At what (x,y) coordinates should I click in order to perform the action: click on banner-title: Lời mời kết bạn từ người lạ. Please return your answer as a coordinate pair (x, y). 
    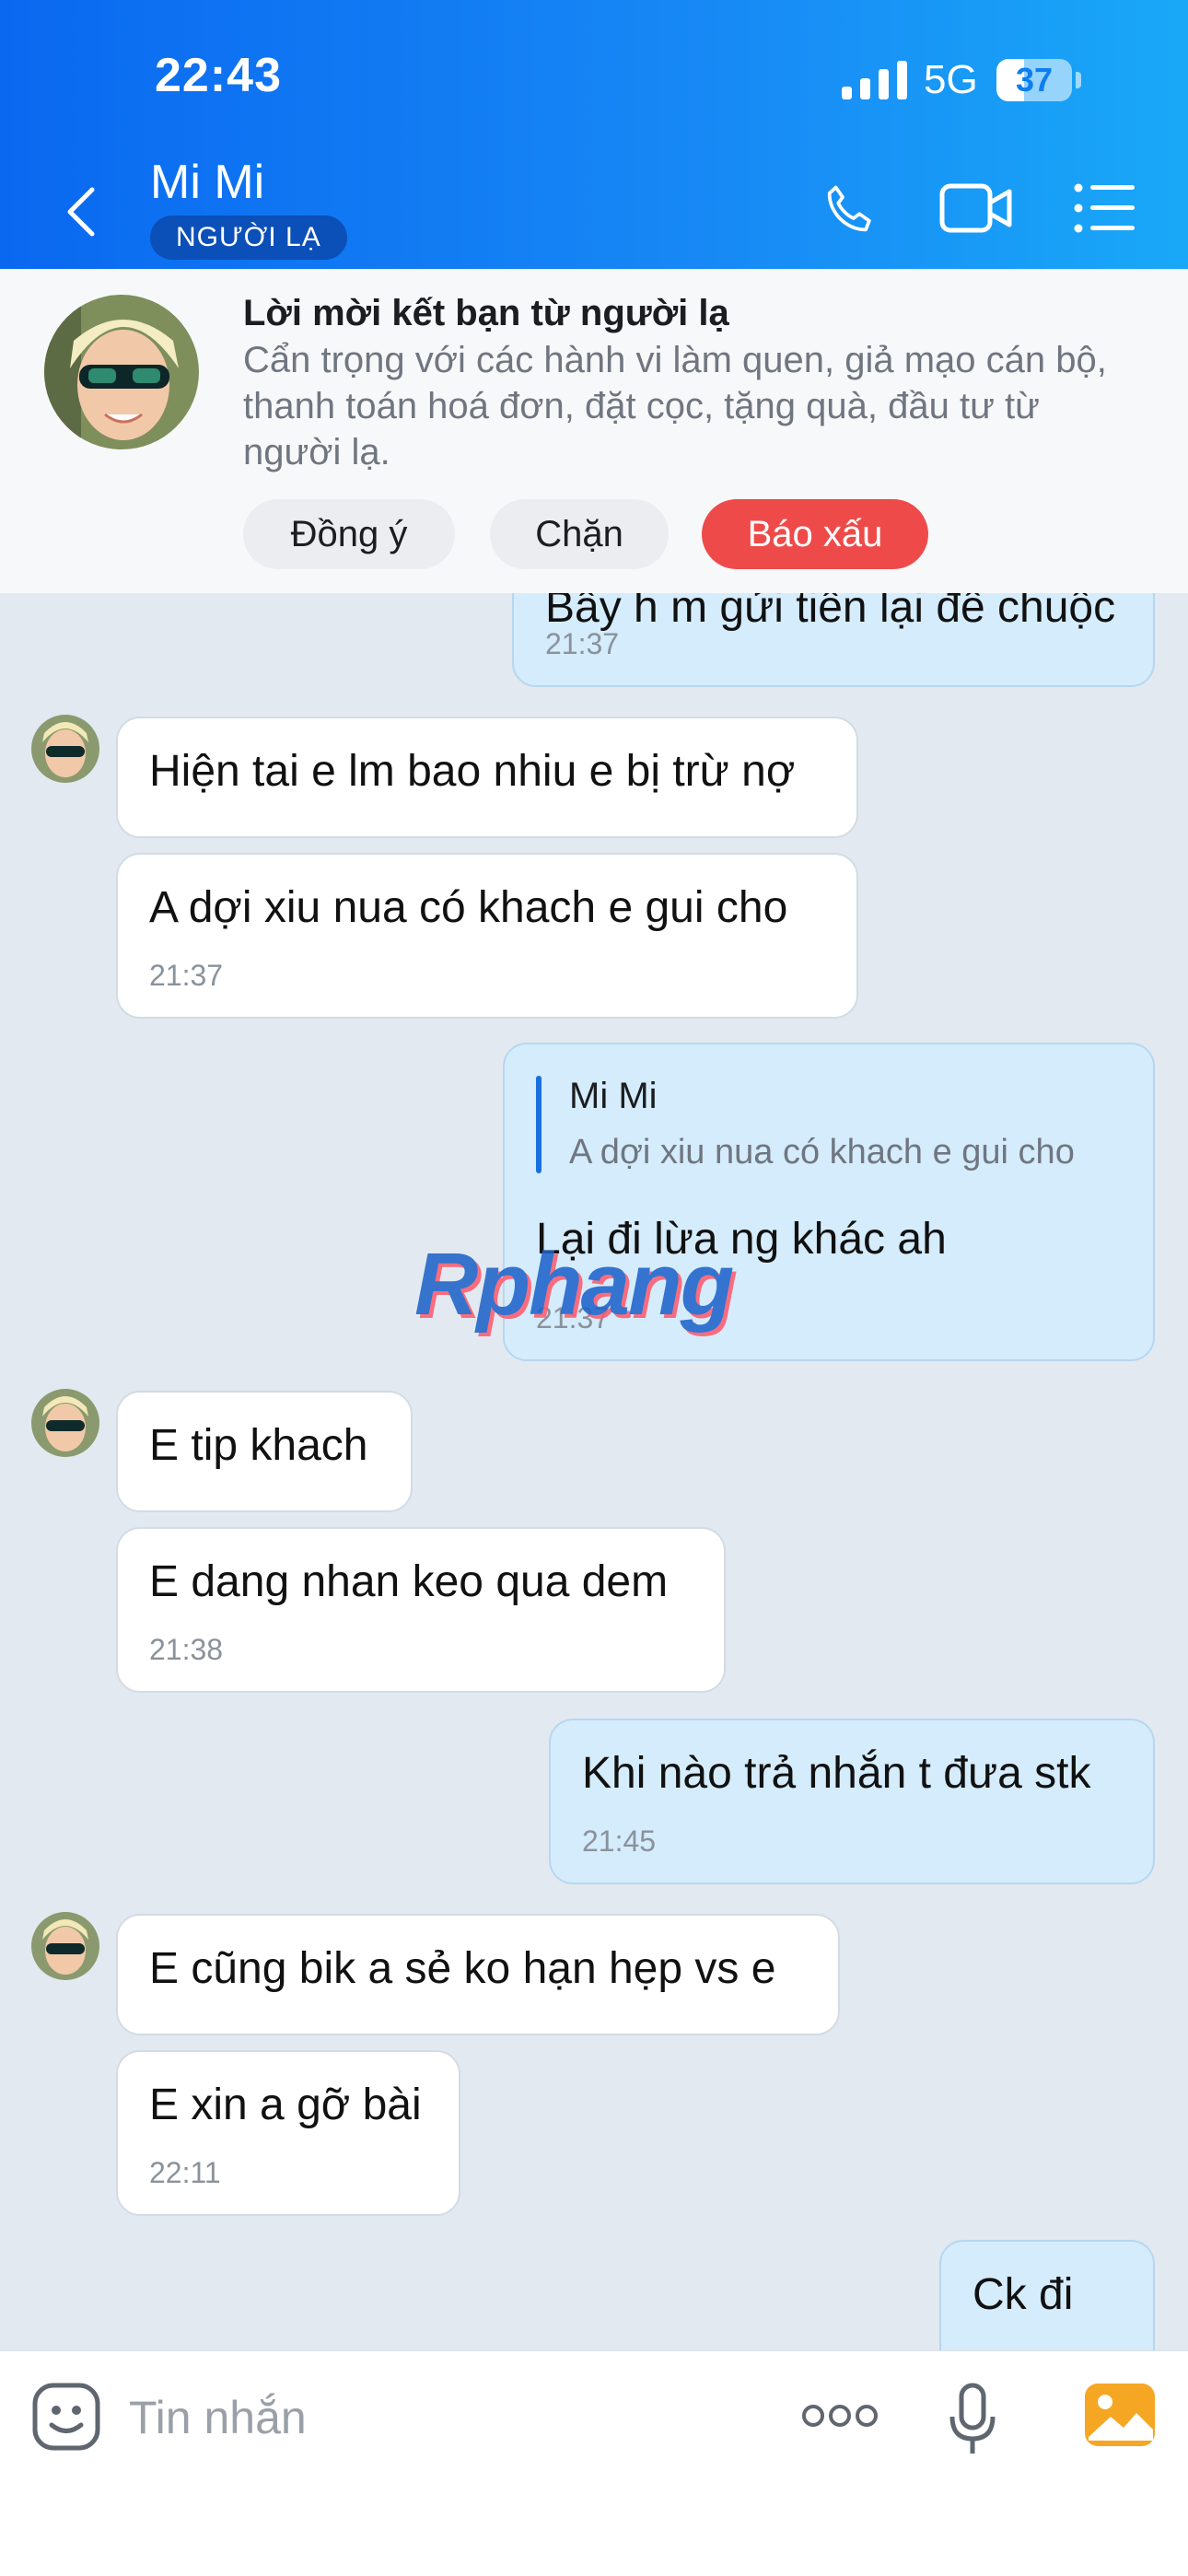
    Looking at the image, I should click on (486, 313).